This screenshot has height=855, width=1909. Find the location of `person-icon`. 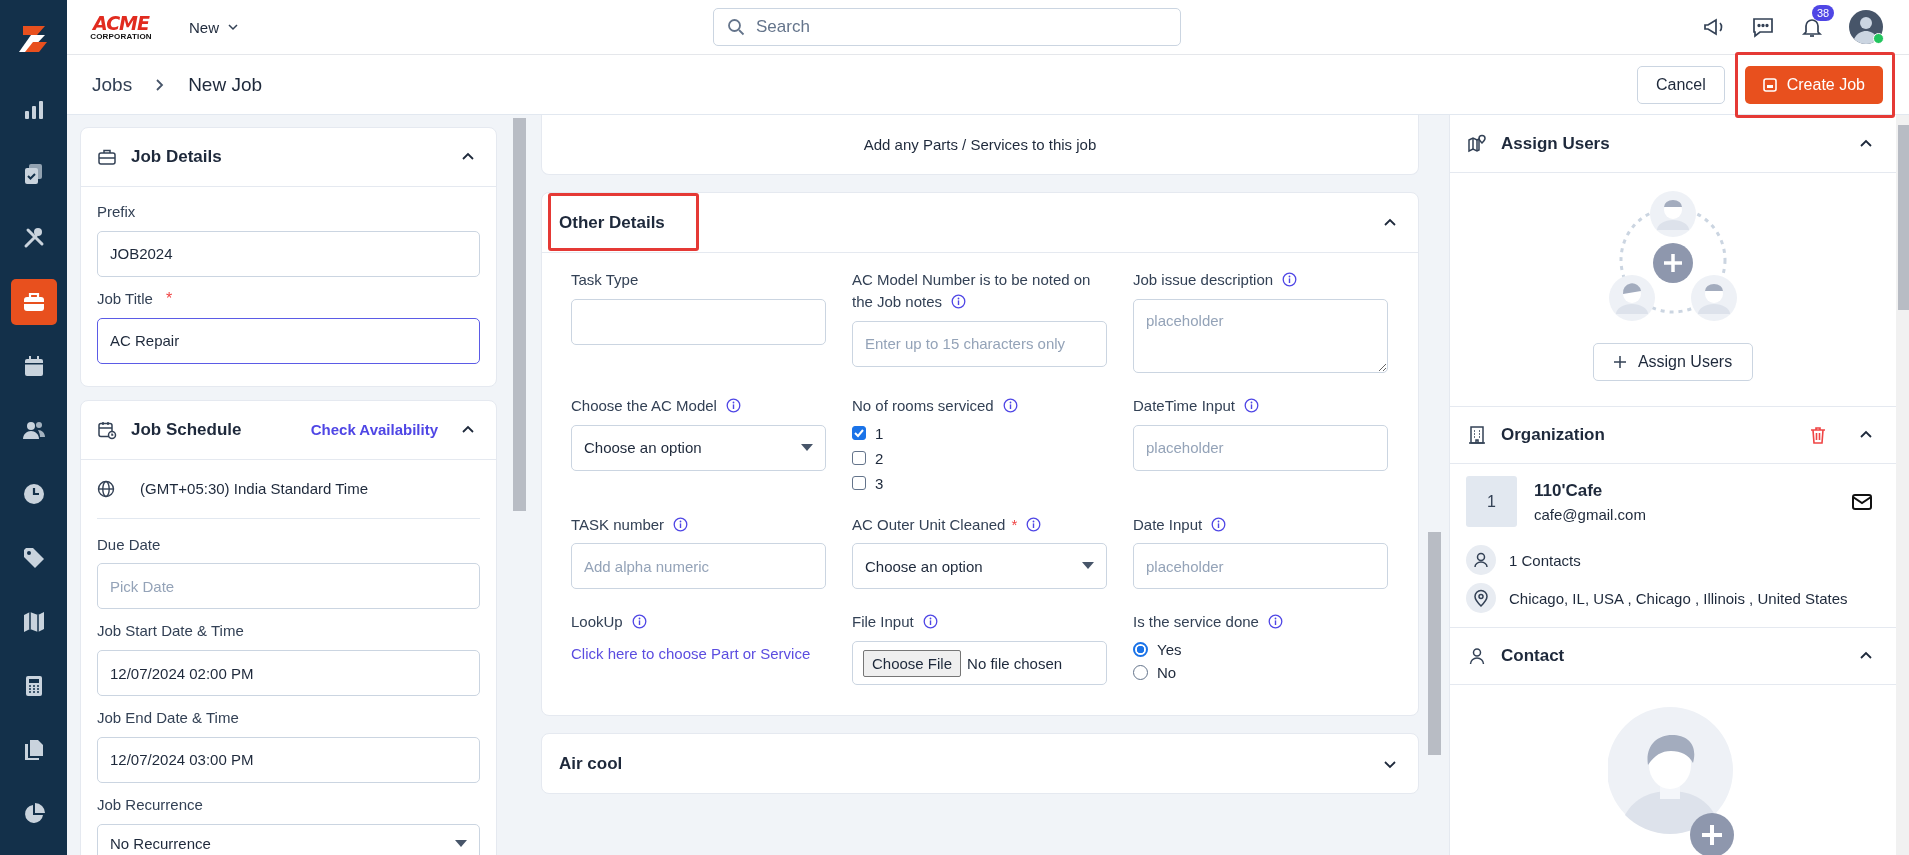

person-icon is located at coordinates (1481, 560).